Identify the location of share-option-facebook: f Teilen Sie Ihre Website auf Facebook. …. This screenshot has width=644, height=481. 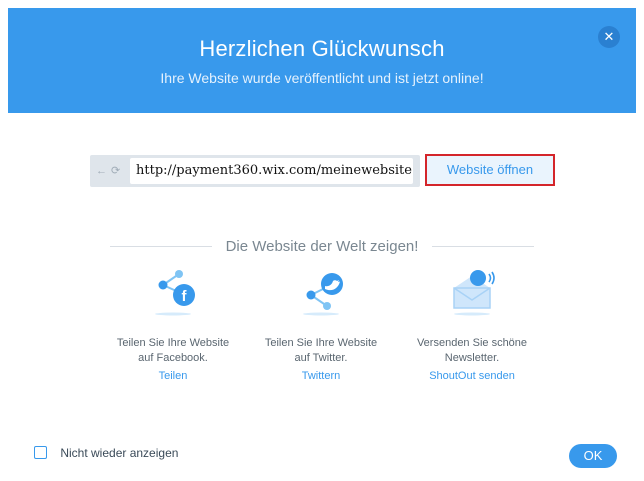
(173, 325).